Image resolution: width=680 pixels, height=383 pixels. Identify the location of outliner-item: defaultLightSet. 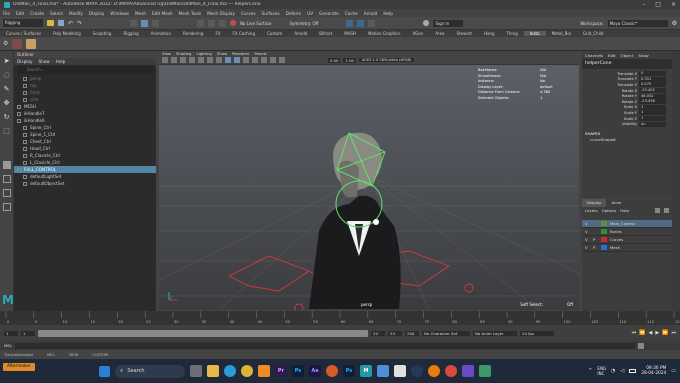
(85, 176).